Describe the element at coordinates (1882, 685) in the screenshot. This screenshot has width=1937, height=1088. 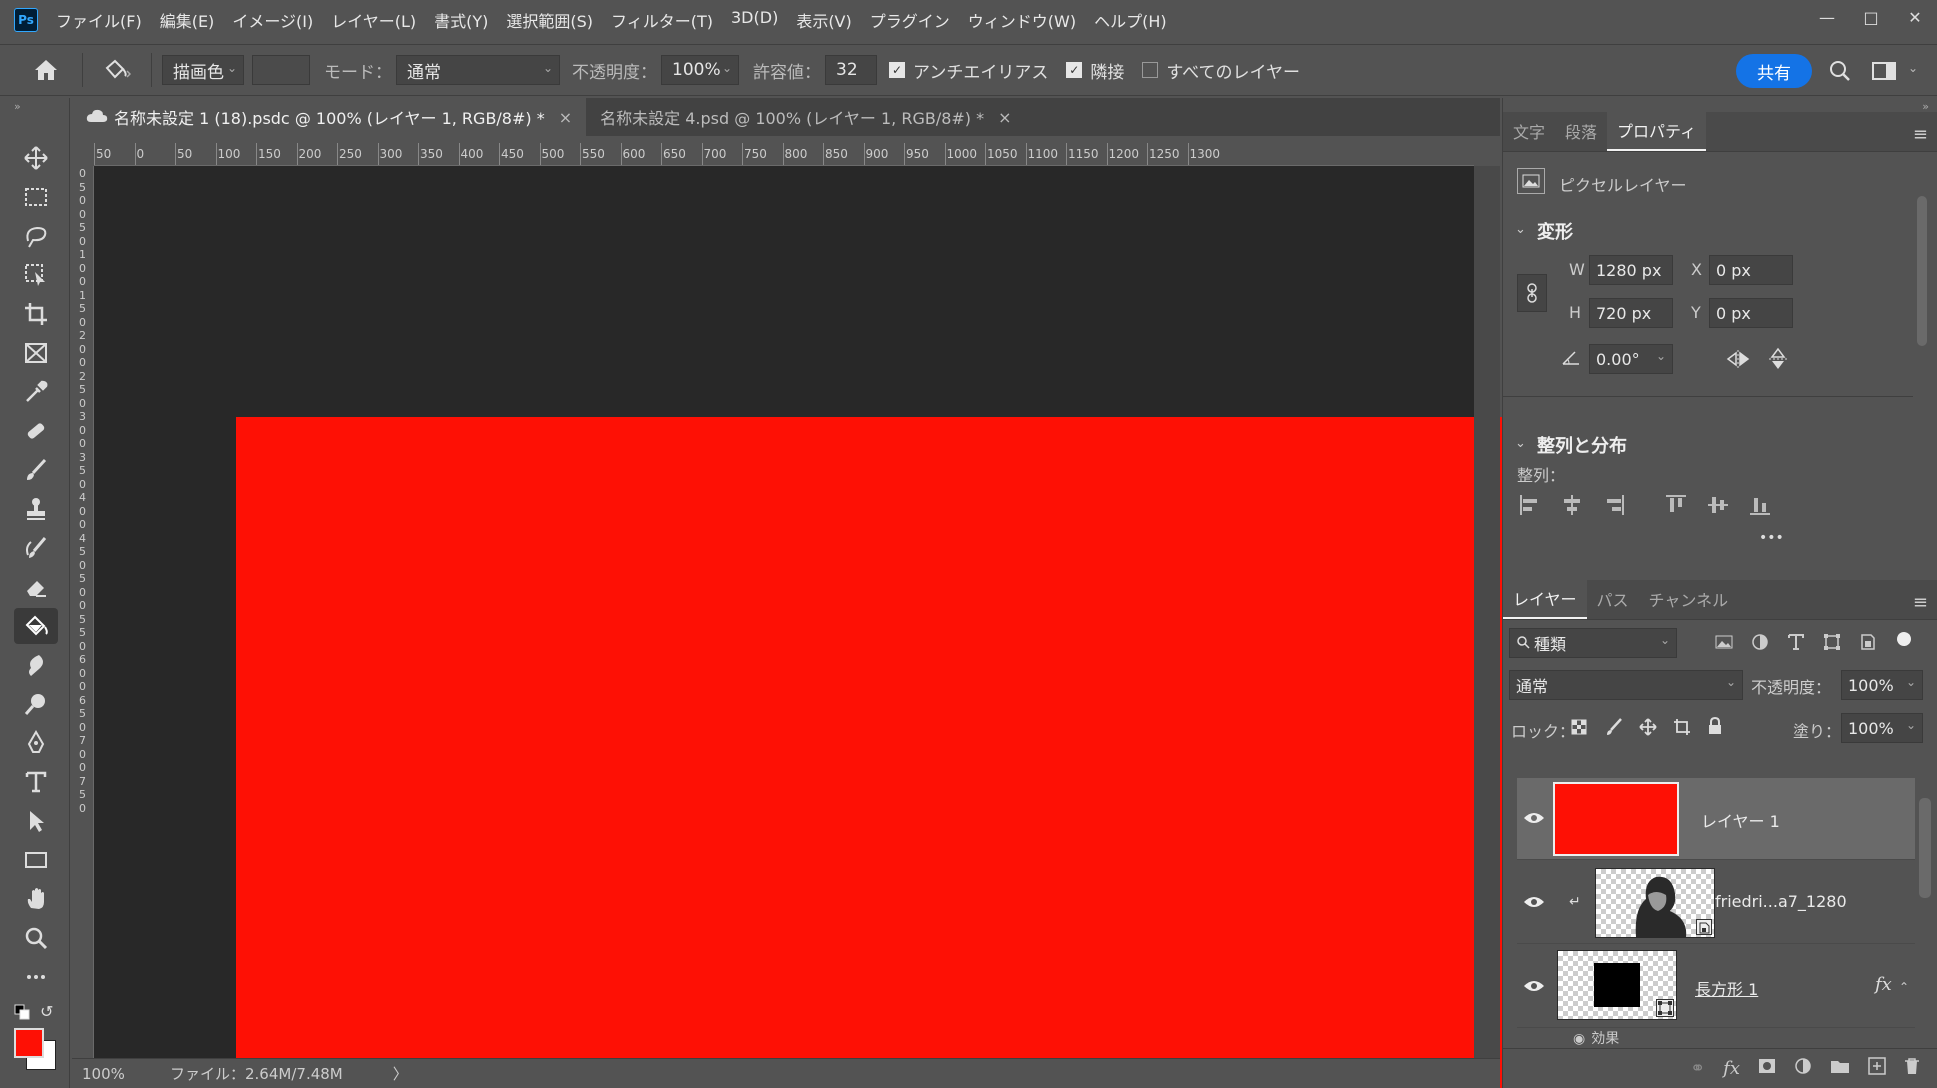
I see `layer-opacity-input: 100% ⌄` at that location.